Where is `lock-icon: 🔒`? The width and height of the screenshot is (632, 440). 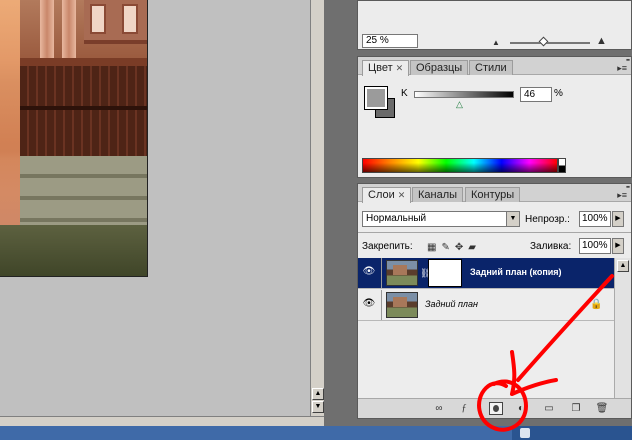 lock-icon: 🔒 is located at coordinates (596, 304).